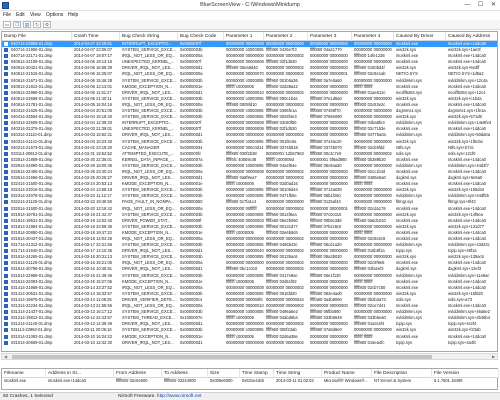  What do you see at coordinates (402, 373) in the screenshot?
I see `driver-column-header: File Description` at bounding box center [402, 373].